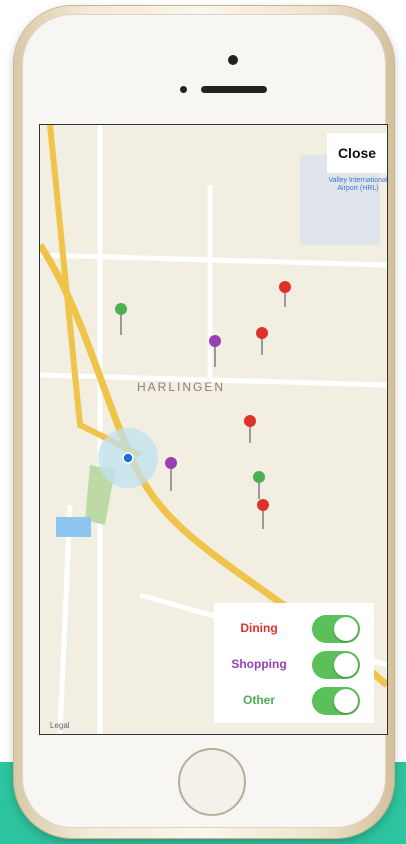  Describe the element at coordinates (212, 782) in the screenshot. I see `home-button` at that location.